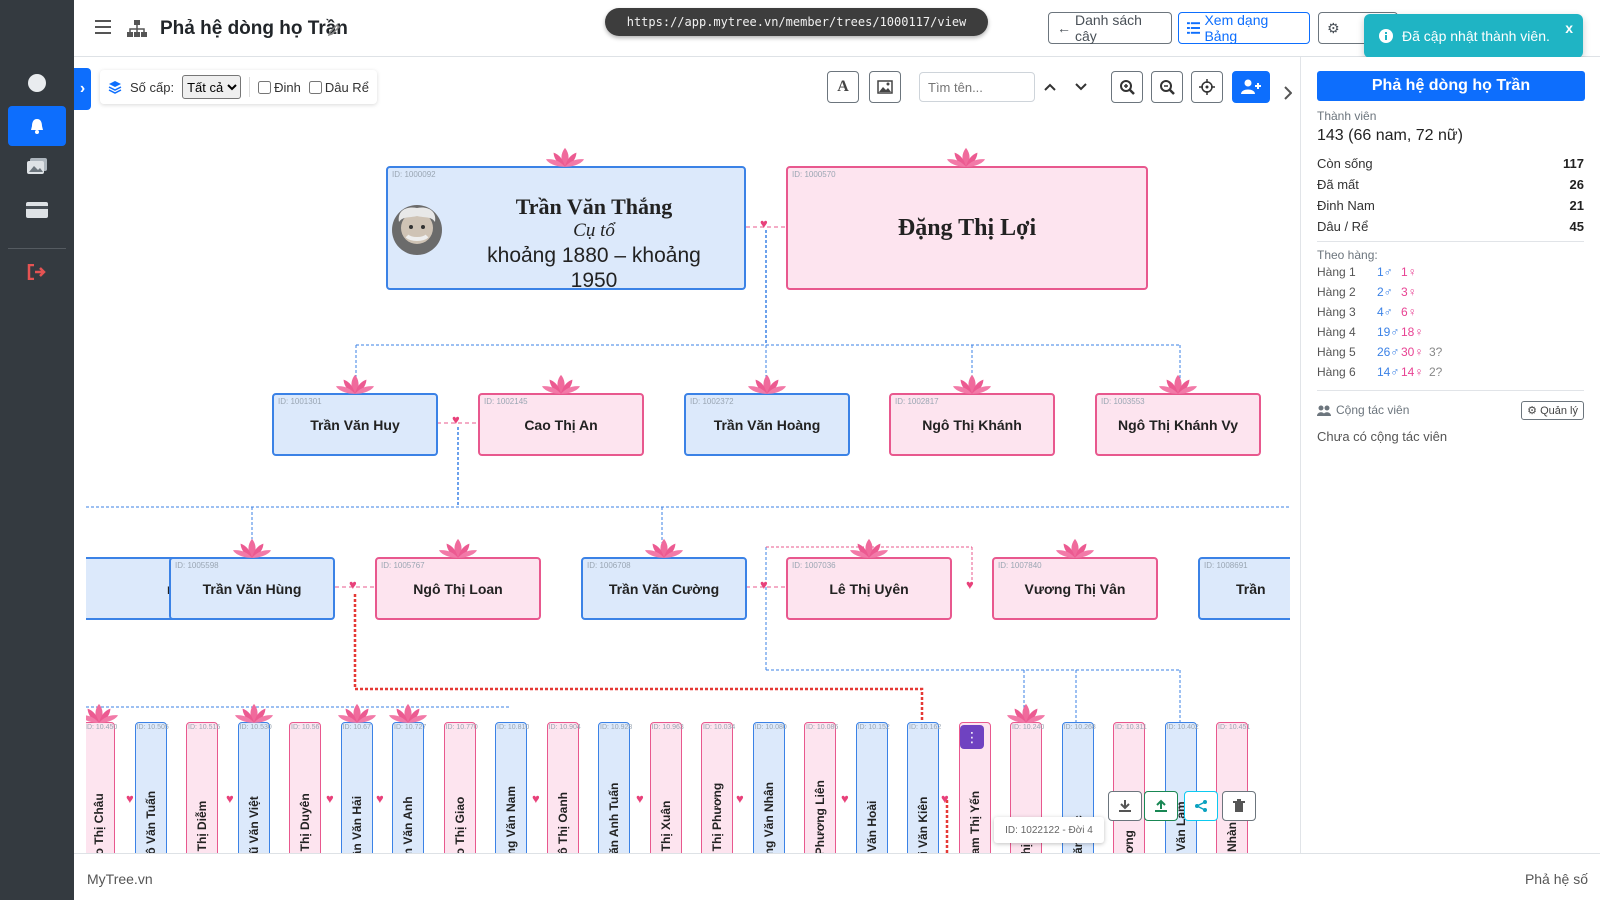 This screenshot has height=900, width=1600. I want to click on search-input, so click(977, 87).